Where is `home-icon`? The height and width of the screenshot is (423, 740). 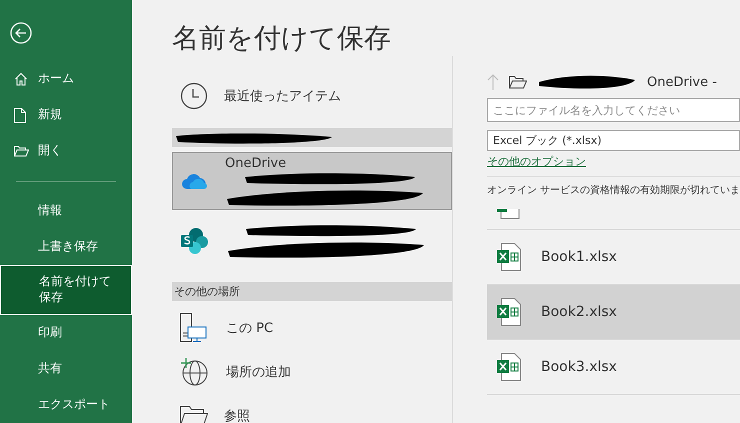
home-icon is located at coordinates (21, 79).